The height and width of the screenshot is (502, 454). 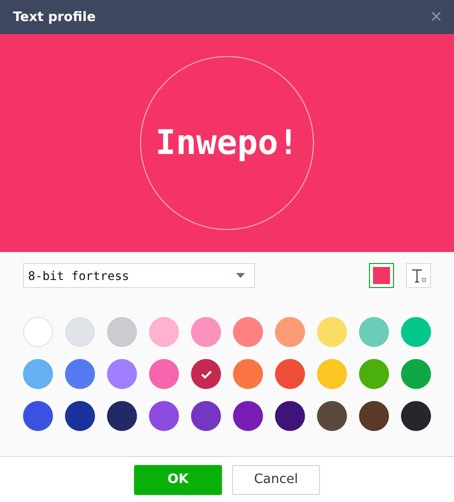 I want to click on caret-icon, so click(x=240, y=275).